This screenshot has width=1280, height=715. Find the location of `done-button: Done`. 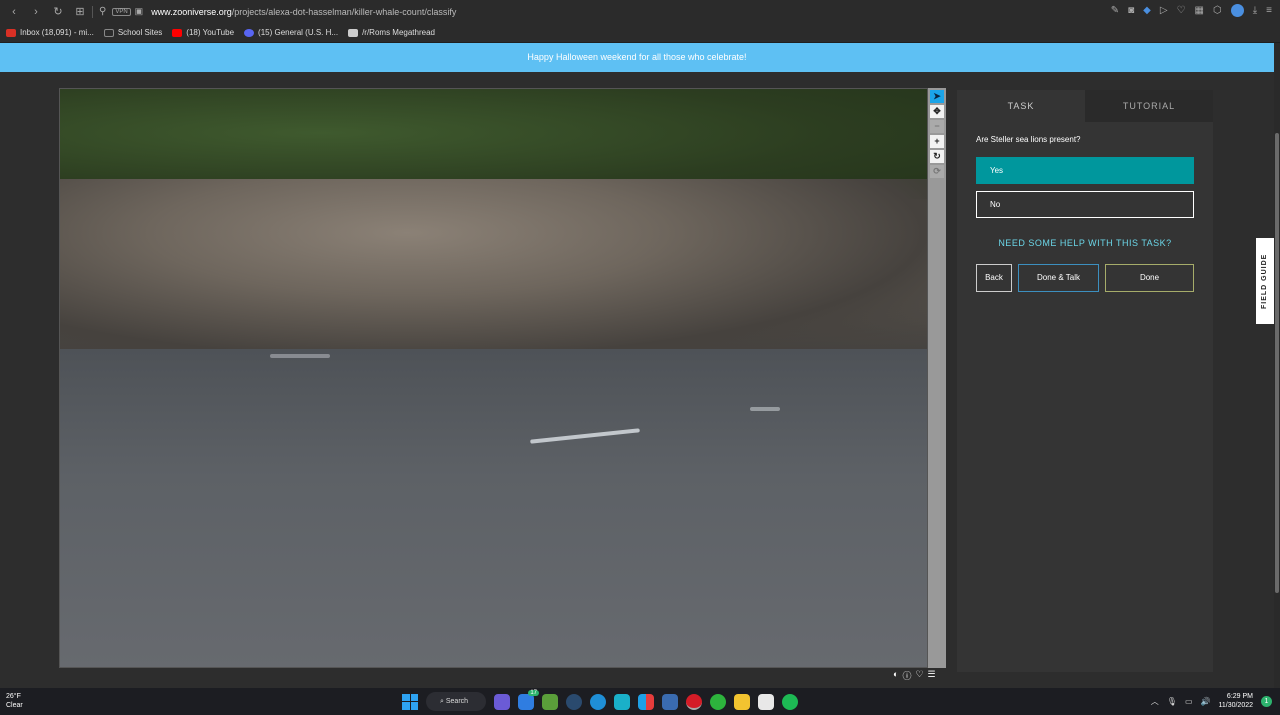

done-button: Done is located at coordinates (1149, 278).